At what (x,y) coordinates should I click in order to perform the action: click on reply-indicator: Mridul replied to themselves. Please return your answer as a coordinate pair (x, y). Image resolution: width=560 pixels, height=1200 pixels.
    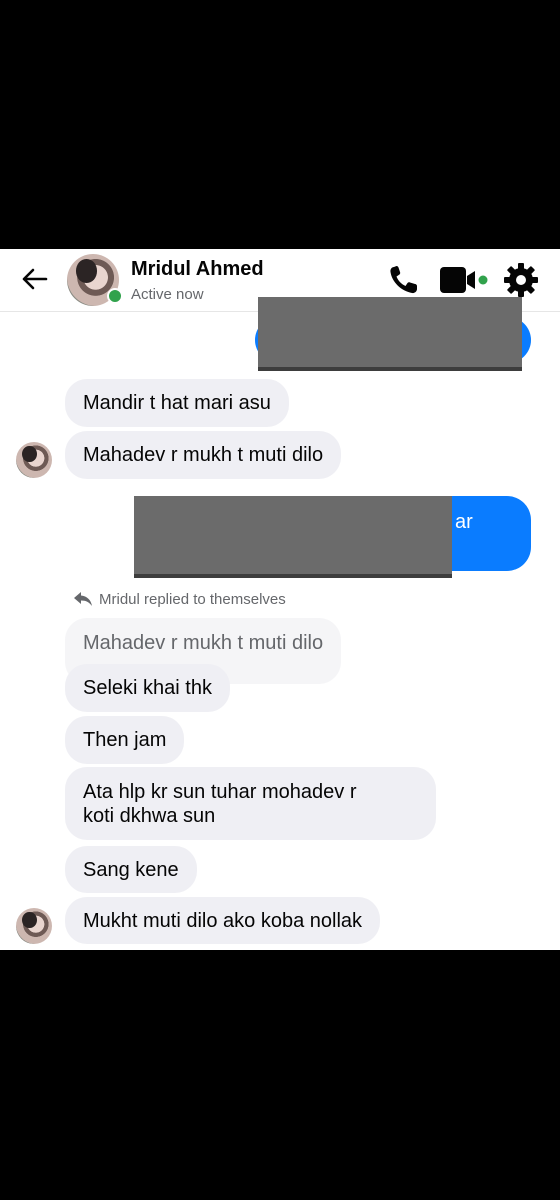
    Looking at the image, I should click on (179, 599).